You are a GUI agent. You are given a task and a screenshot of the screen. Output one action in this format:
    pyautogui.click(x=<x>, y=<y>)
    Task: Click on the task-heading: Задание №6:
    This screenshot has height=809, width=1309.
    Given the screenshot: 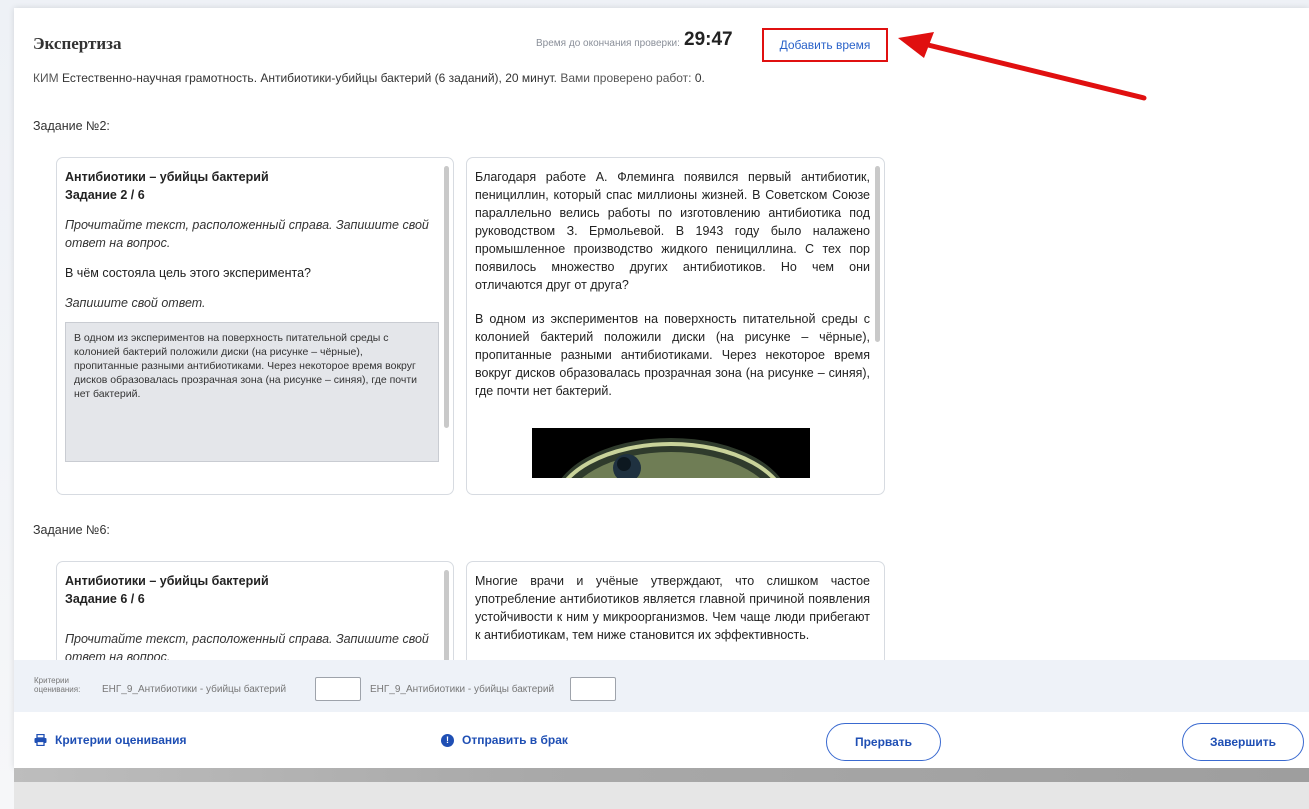 What is the action you would take?
    pyautogui.click(x=71, y=530)
    